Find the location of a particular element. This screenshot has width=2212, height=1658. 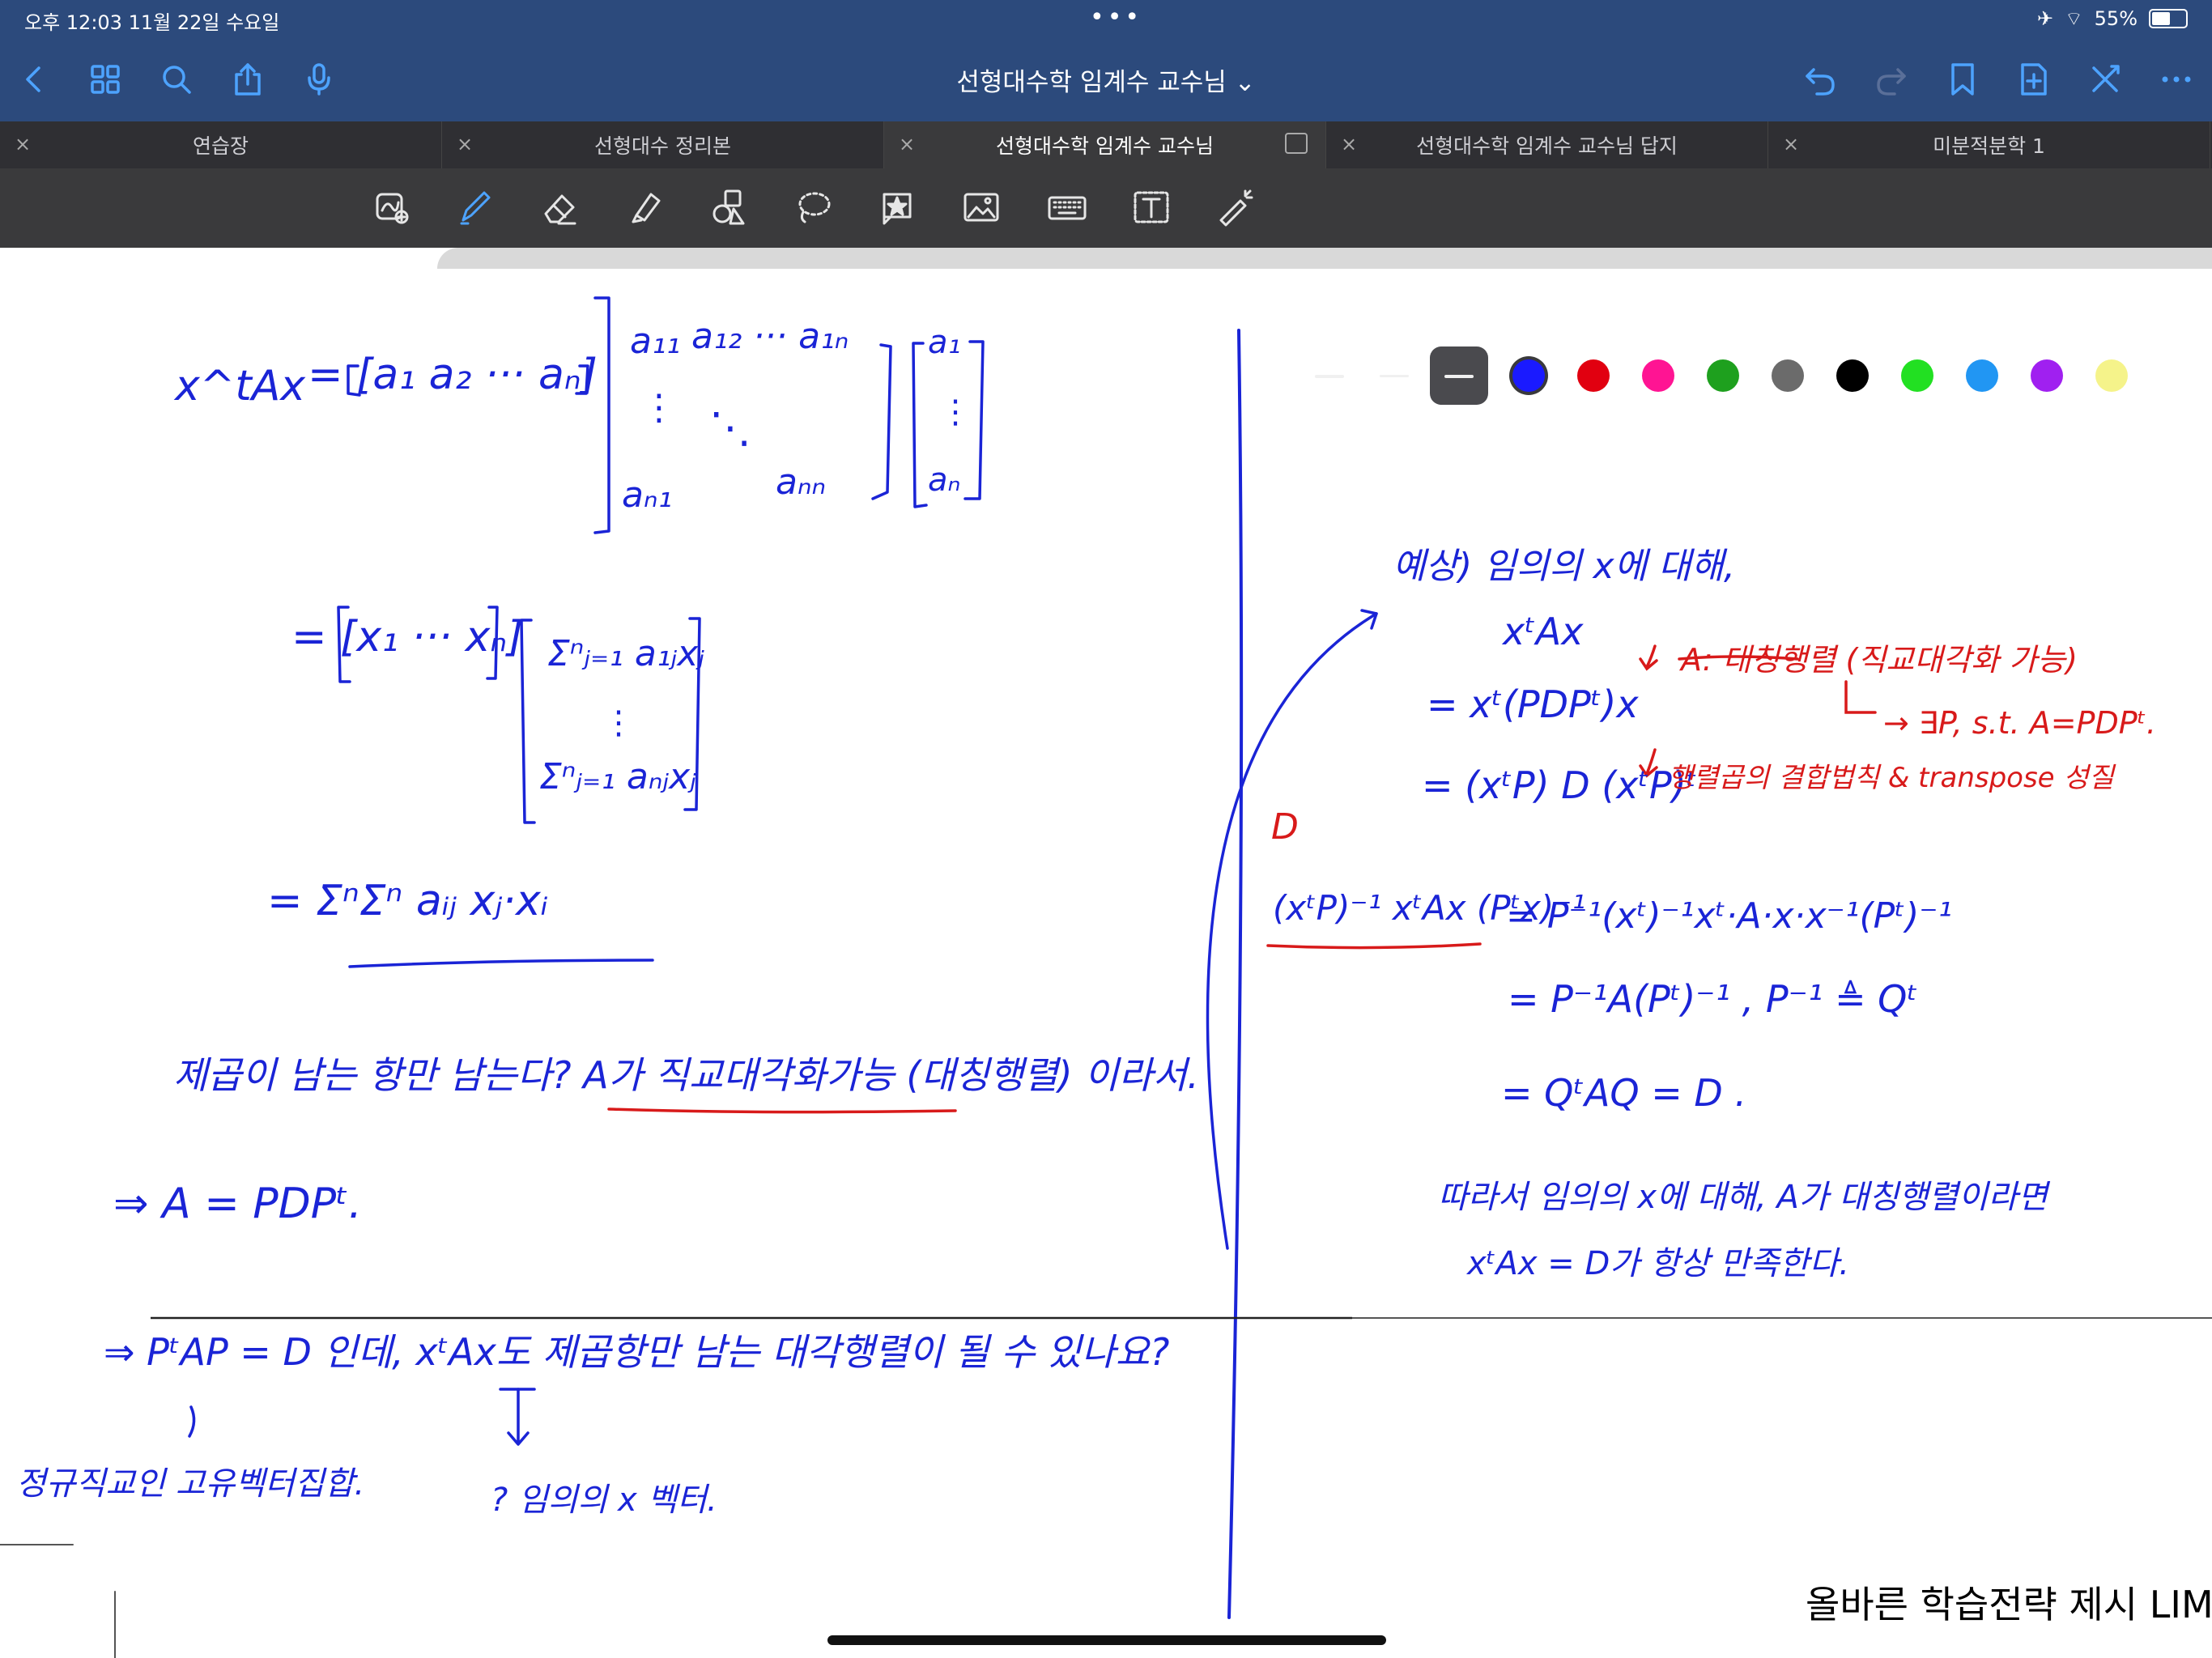

right-conclusion-2: xᵗAx = D가 항상 만족한다. is located at coordinates (1657, 1263).